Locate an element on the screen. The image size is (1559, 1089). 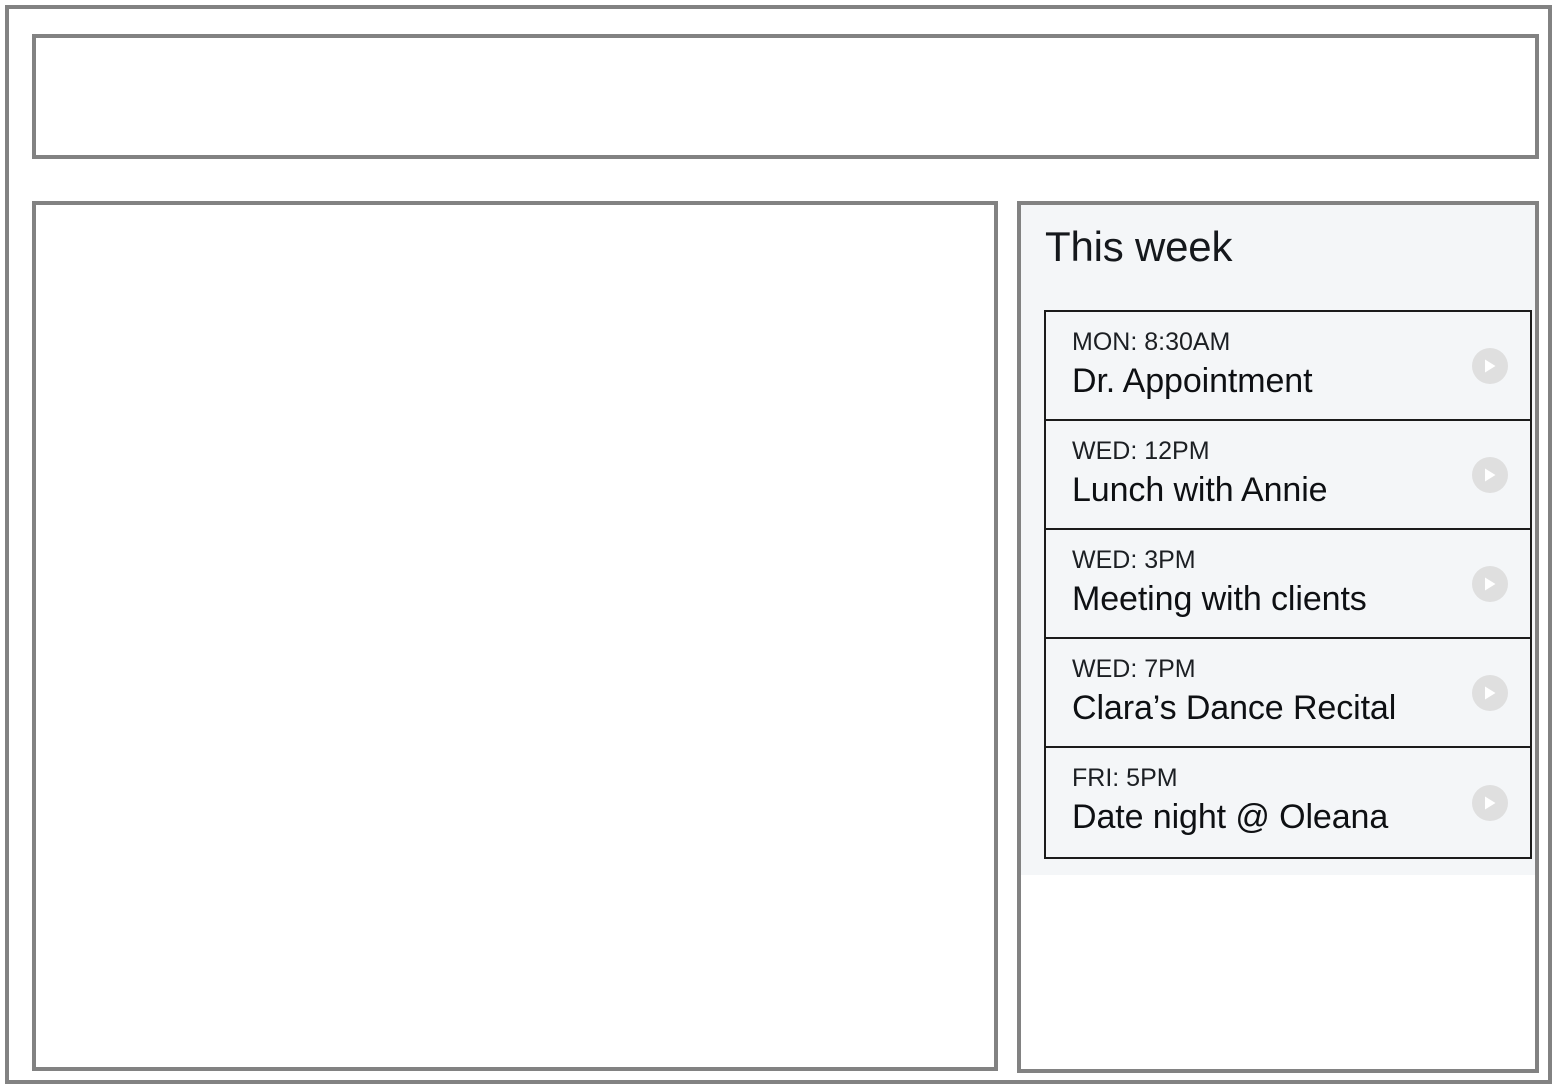
event-title: Lunch with Annie is located at coordinates (1200, 490).